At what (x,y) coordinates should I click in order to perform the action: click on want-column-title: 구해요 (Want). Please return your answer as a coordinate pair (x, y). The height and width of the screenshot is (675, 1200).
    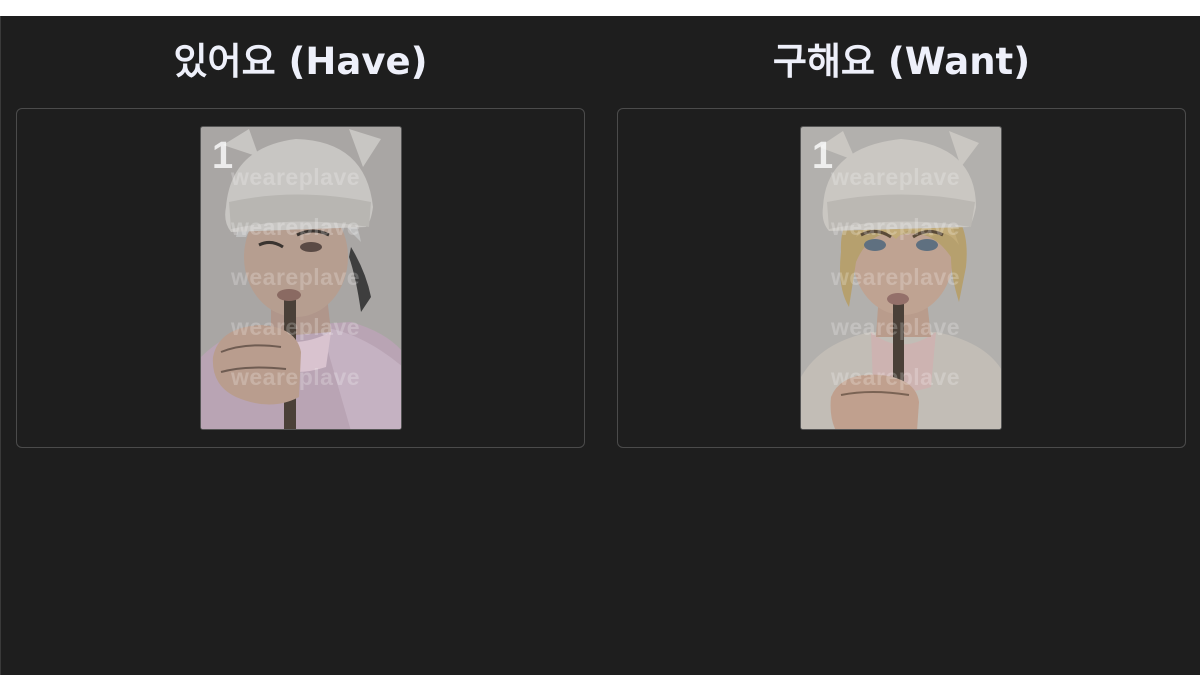
    Looking at the image, I should click on (901, 61).